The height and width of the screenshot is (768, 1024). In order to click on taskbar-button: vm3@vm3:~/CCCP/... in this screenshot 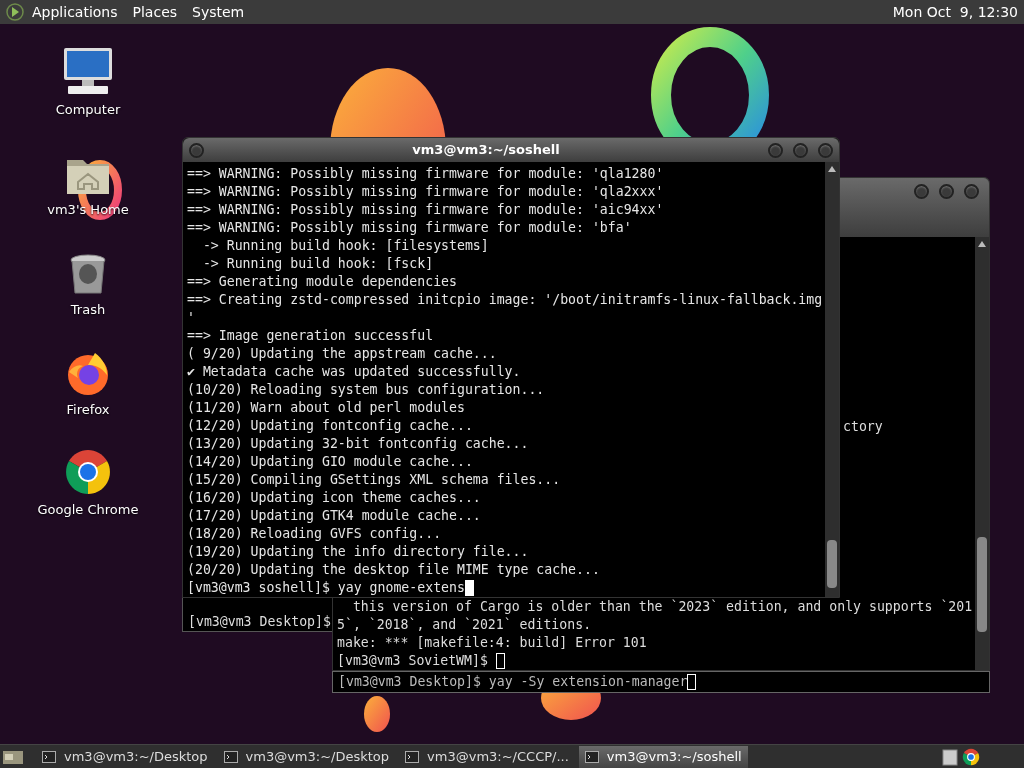, I will do `click(487, 756)`.